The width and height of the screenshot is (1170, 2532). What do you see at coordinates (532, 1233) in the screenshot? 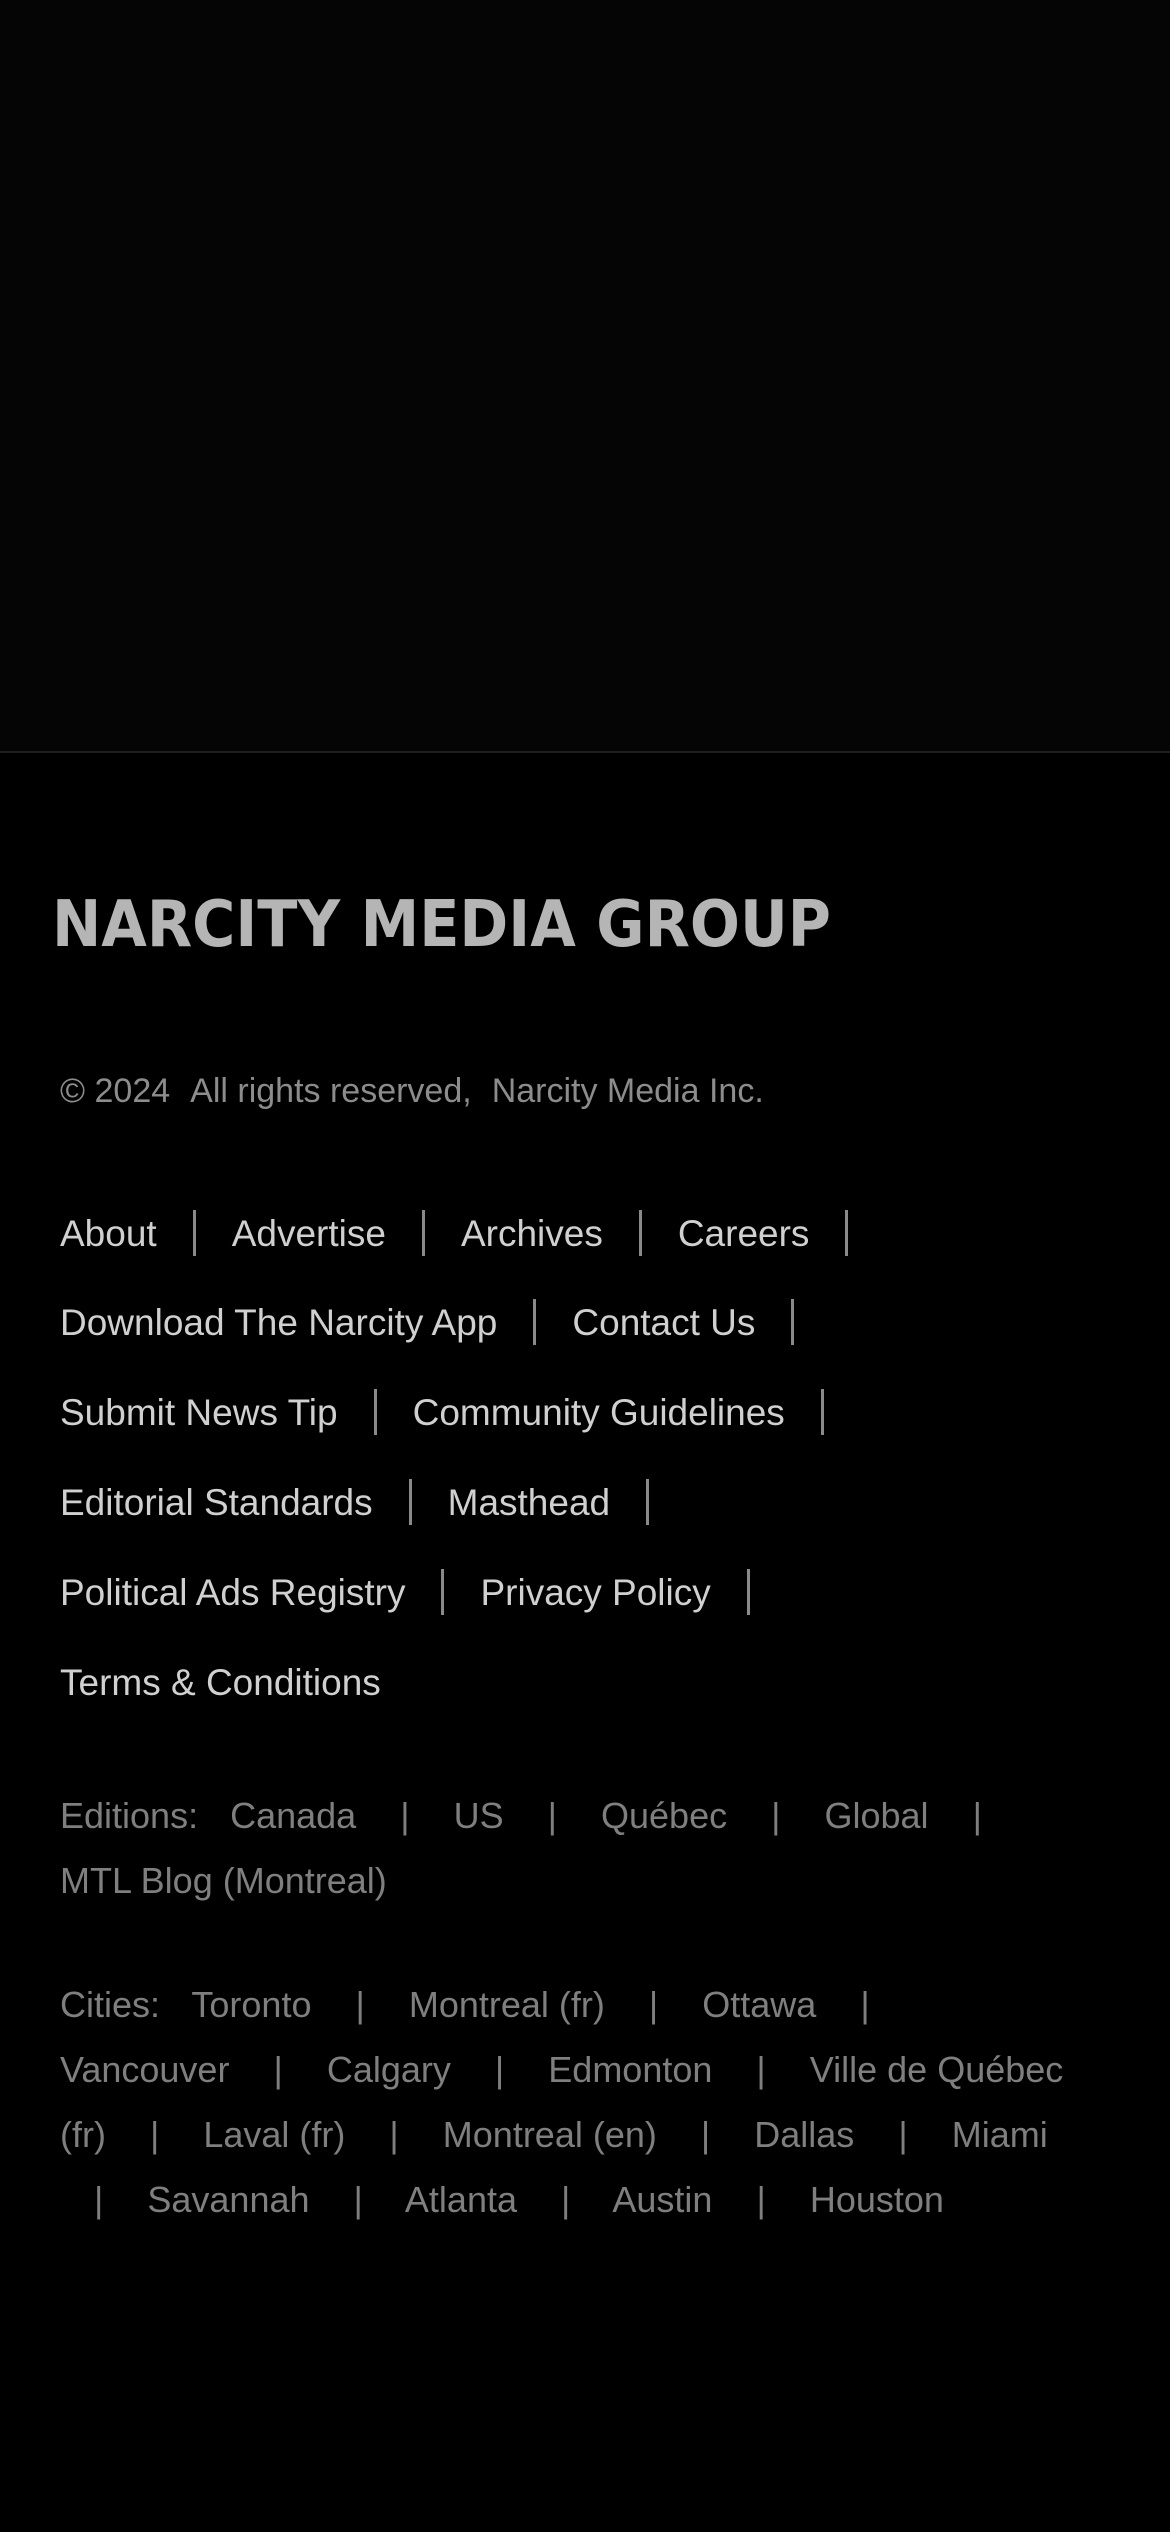
I see `archives-link: Archives` at bounding box center [532, 1233].